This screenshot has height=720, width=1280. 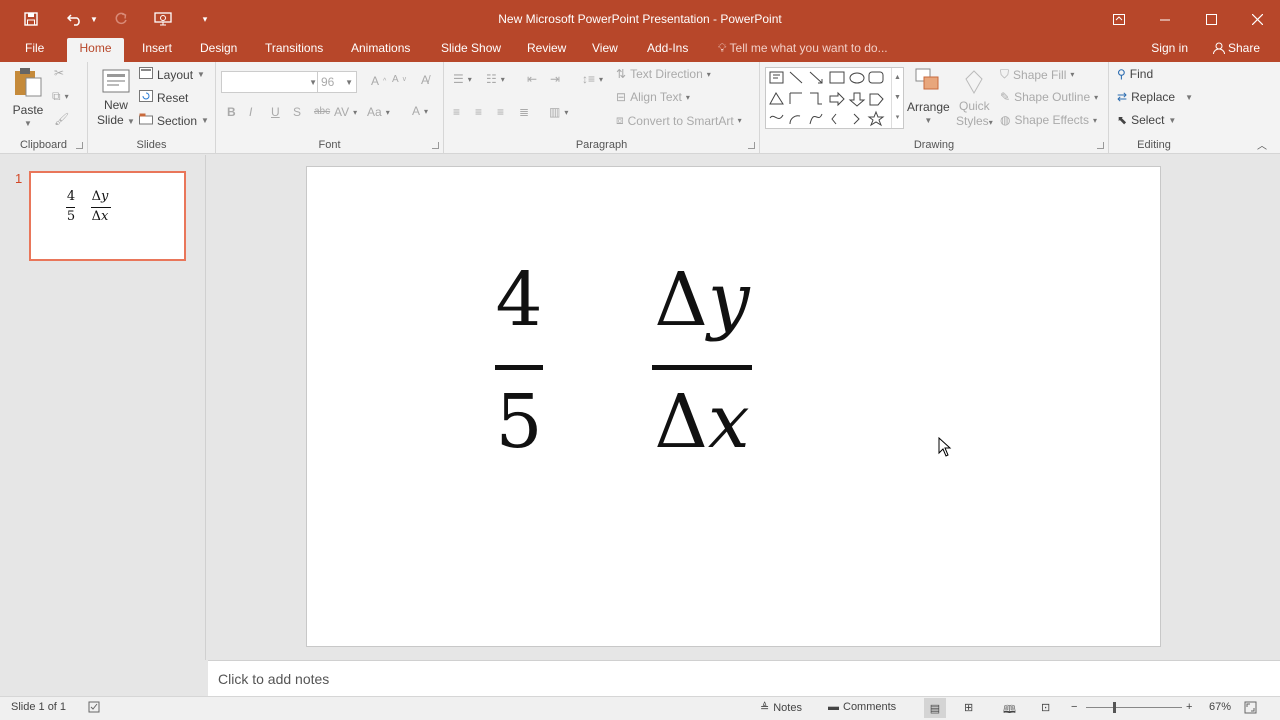 What do you see at coordinates (1049, 97) in the screenshot?
I see `shape-outline-button: ✎ Shape Outline ▾` at bounding box center [1049, 97].